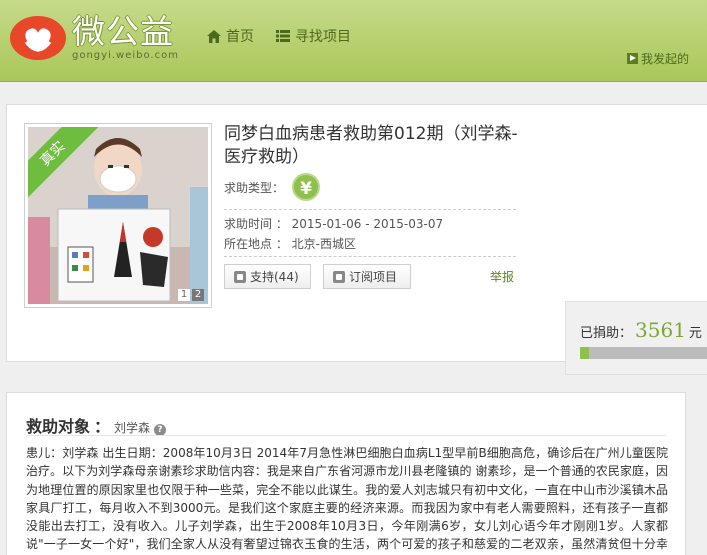  What do you see at coordinates (502, 276) in the screenshot?
I see `report-link: 举报` at bounding box center [502, 276].